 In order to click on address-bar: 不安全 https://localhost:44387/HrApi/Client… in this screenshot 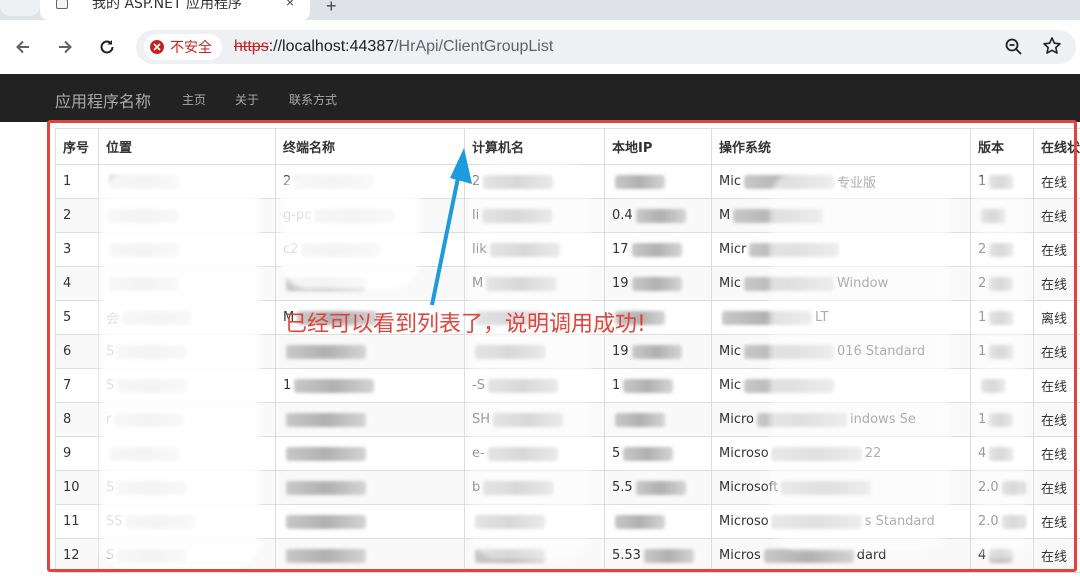, I will do `click(606, 47)`.